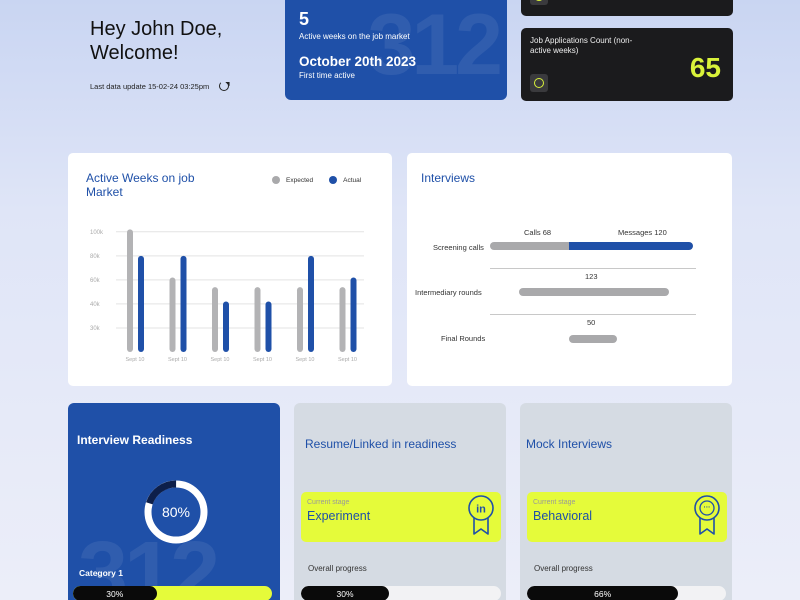 The width and height of the screenshot is (800, 600). Describe the element at coordinates (448, 292) in the screenshot. I see `intermediary-label: Intermediary rounds` at that location.